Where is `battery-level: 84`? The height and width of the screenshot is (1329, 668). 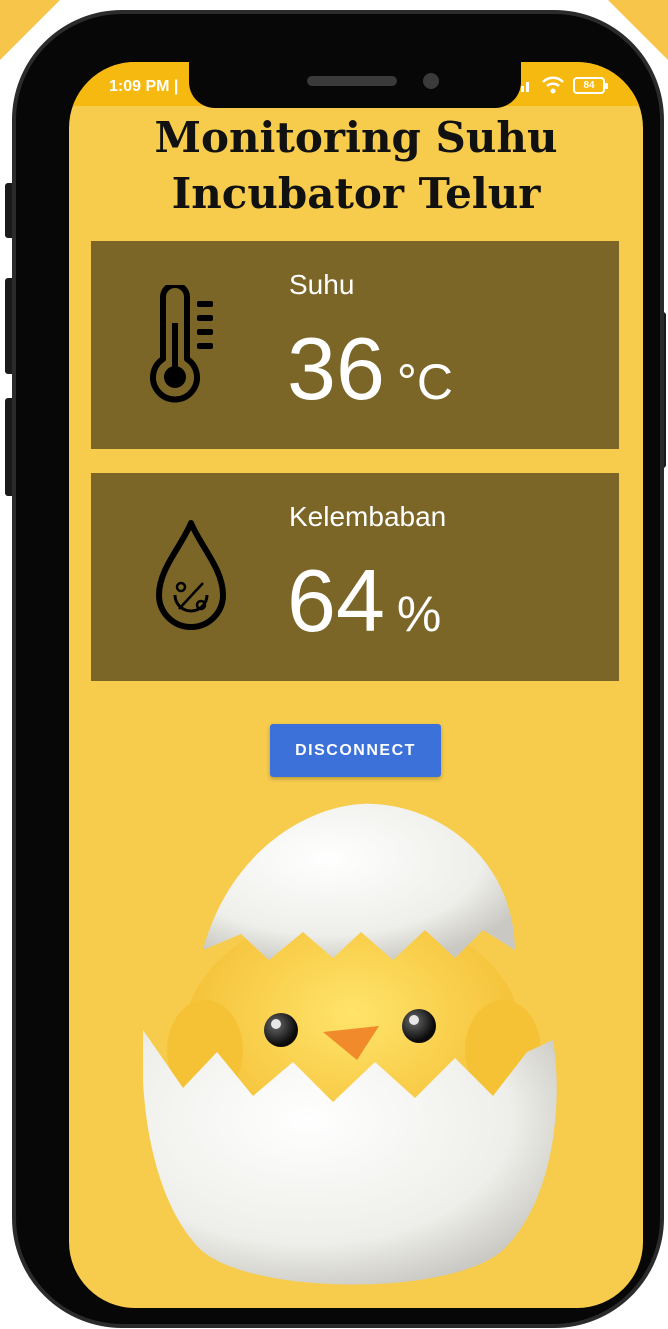 battery-level: 84 is located at coordinates (589, 85).